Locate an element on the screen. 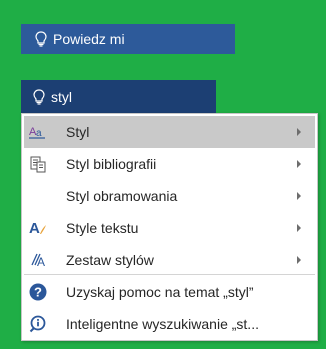  tell-me-label: Powiedz mi is located at coordinates (89, 39).